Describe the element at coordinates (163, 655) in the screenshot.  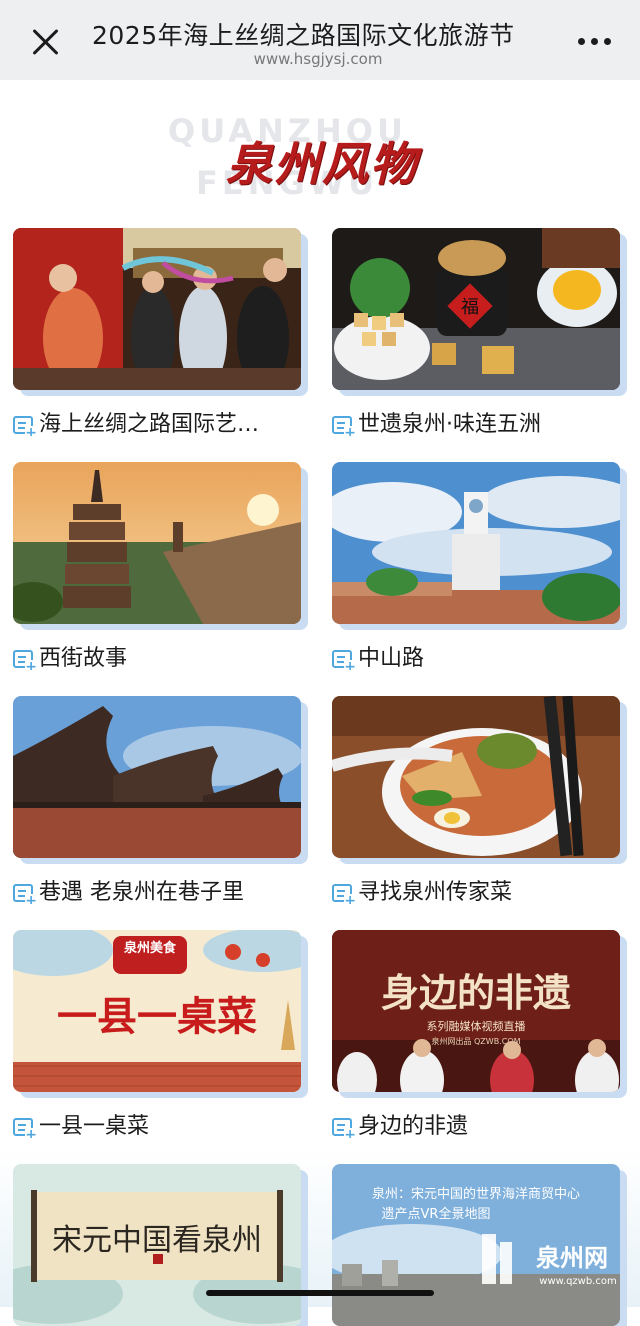
I see `card-caption: 西街故事` at that location.